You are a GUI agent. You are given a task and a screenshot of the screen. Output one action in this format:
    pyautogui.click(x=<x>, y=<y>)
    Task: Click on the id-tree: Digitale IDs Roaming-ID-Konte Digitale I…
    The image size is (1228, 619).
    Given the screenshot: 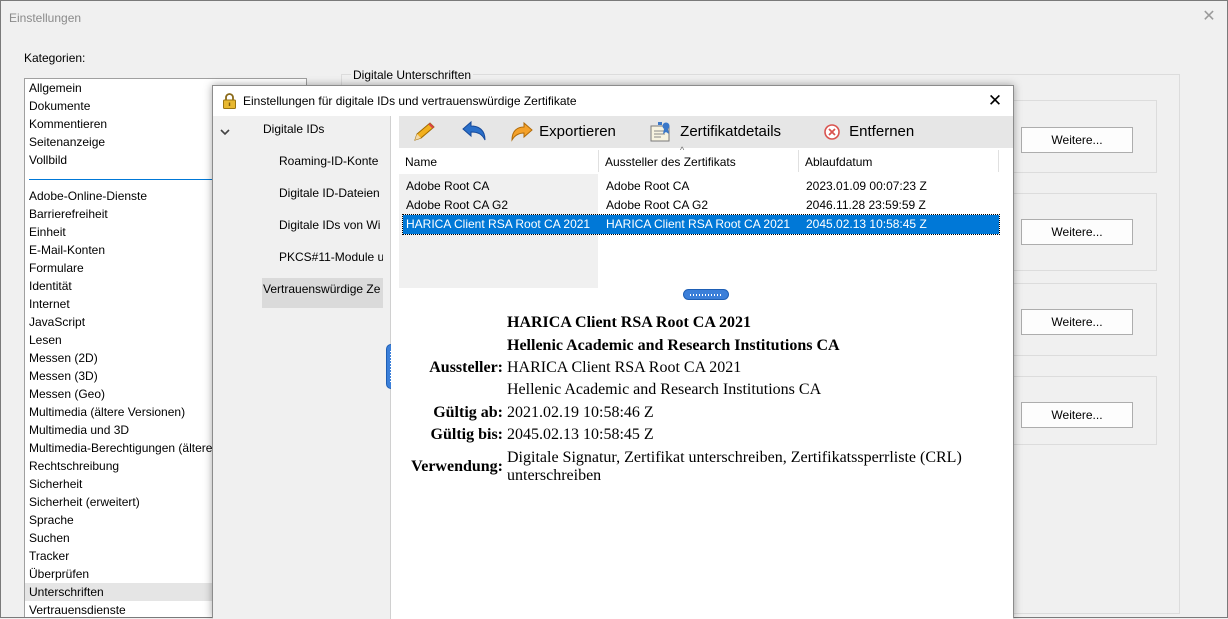 What is the action you would take?
    pyautogui.click(x=298, y=367)
    